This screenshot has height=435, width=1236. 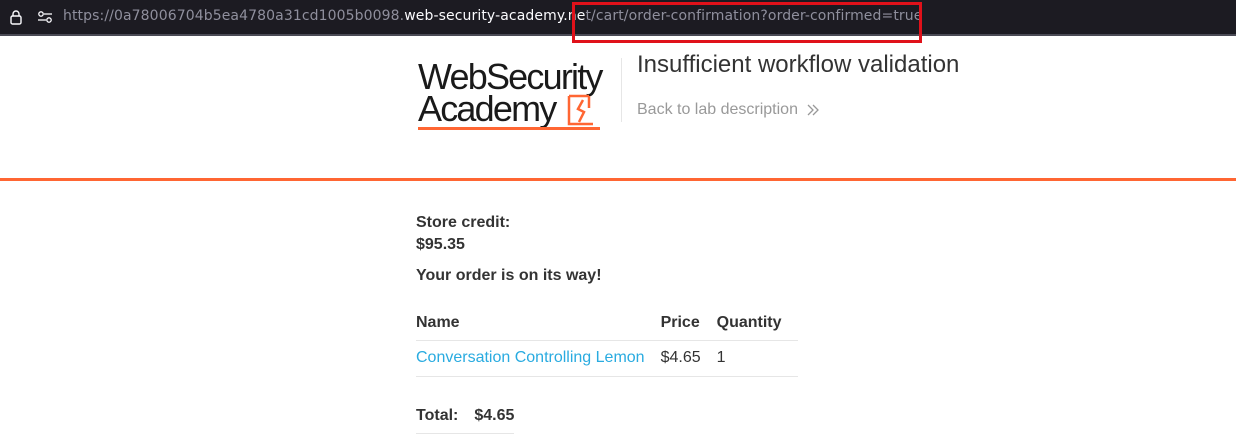 What do you see at coordinates (798, 64) in the screenshot?
I see `lab-title: Insufficient workflow validation` at bounding box center [798, 64].